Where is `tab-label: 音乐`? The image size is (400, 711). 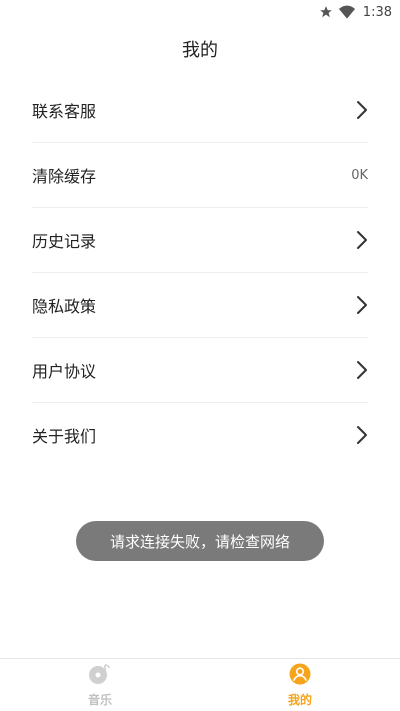 tab-label: 音乐 is located at coordinates (99, 700).